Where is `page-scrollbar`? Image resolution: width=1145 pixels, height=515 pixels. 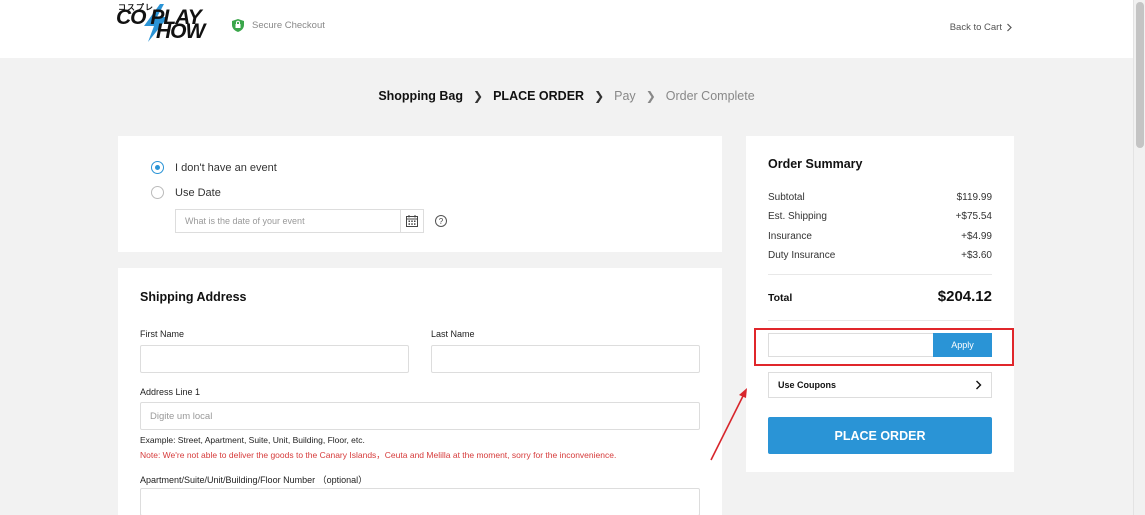
page-scrollbar is located at coordinates (1139, 257).